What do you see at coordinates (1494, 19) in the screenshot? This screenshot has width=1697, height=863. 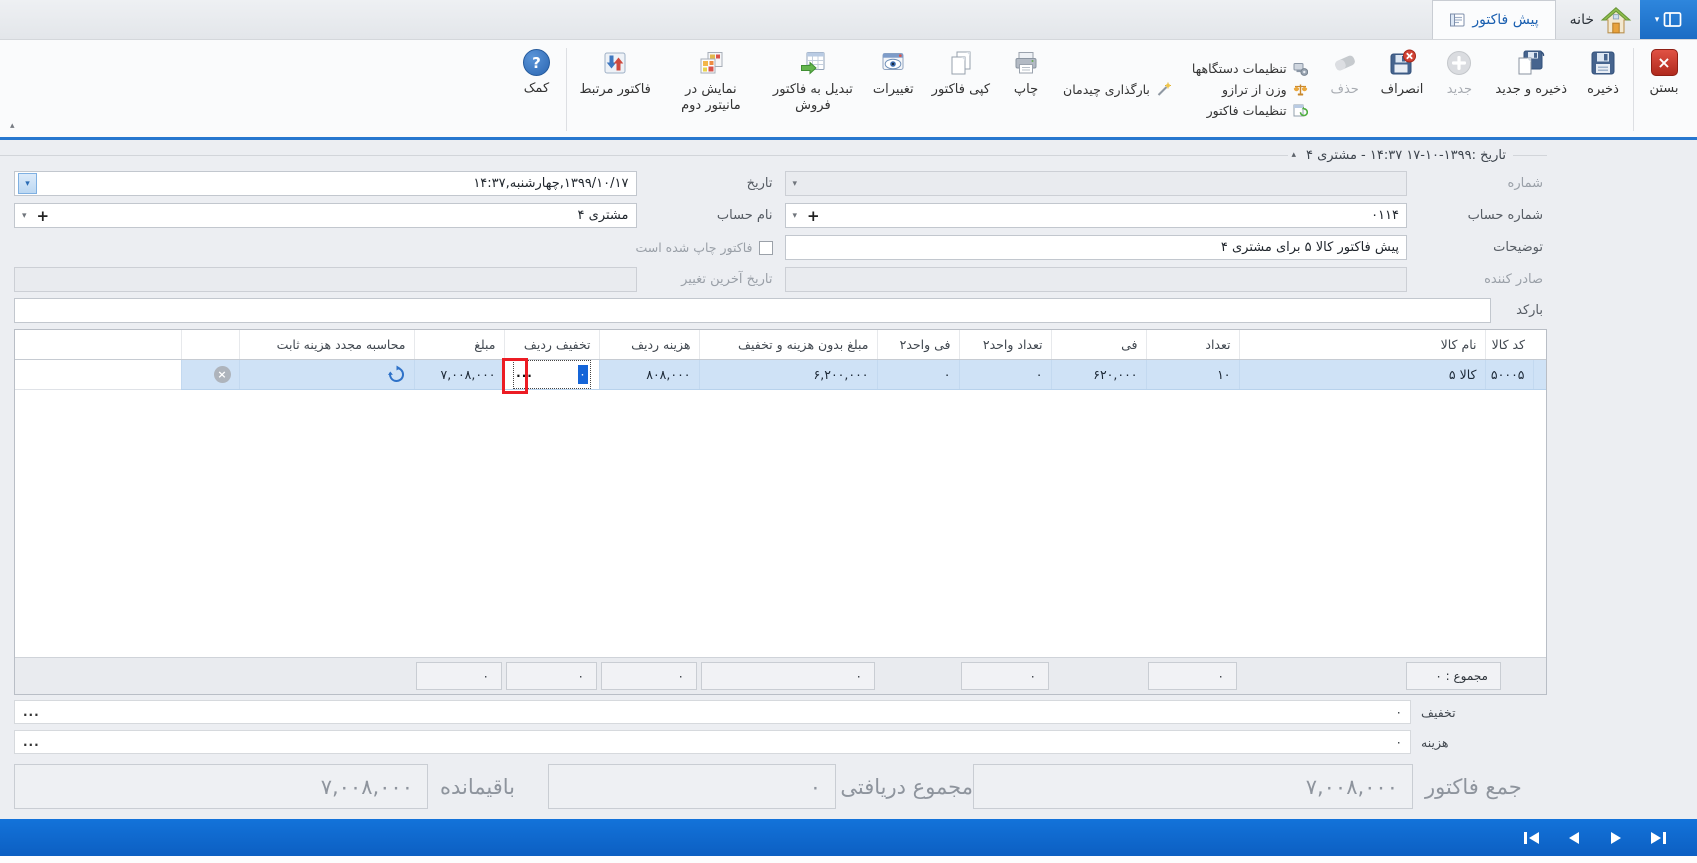 I see `tab-pre-invoice: پیش فاکتور` at bounding box center [1494, 19].